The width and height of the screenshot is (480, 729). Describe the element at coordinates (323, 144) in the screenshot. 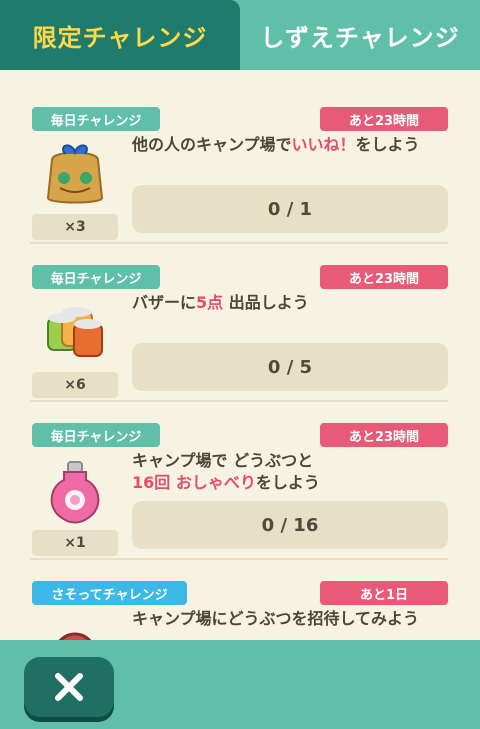

I see `desc-highlight: いいね！` at that location.